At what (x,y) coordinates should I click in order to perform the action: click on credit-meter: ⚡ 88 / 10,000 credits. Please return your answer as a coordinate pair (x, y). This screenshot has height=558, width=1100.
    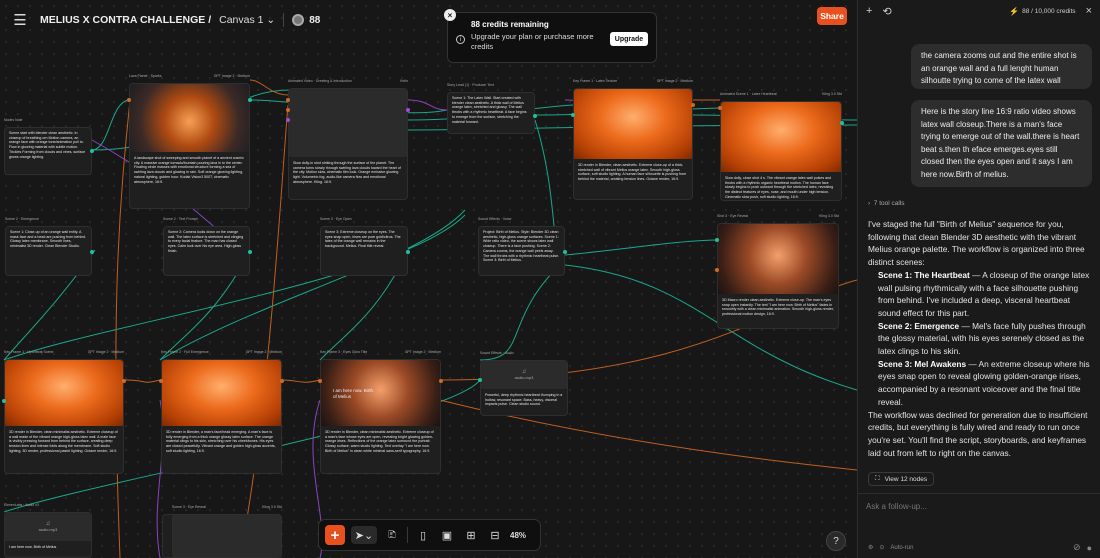
    Looking at the image, I should click on (1042, 11).